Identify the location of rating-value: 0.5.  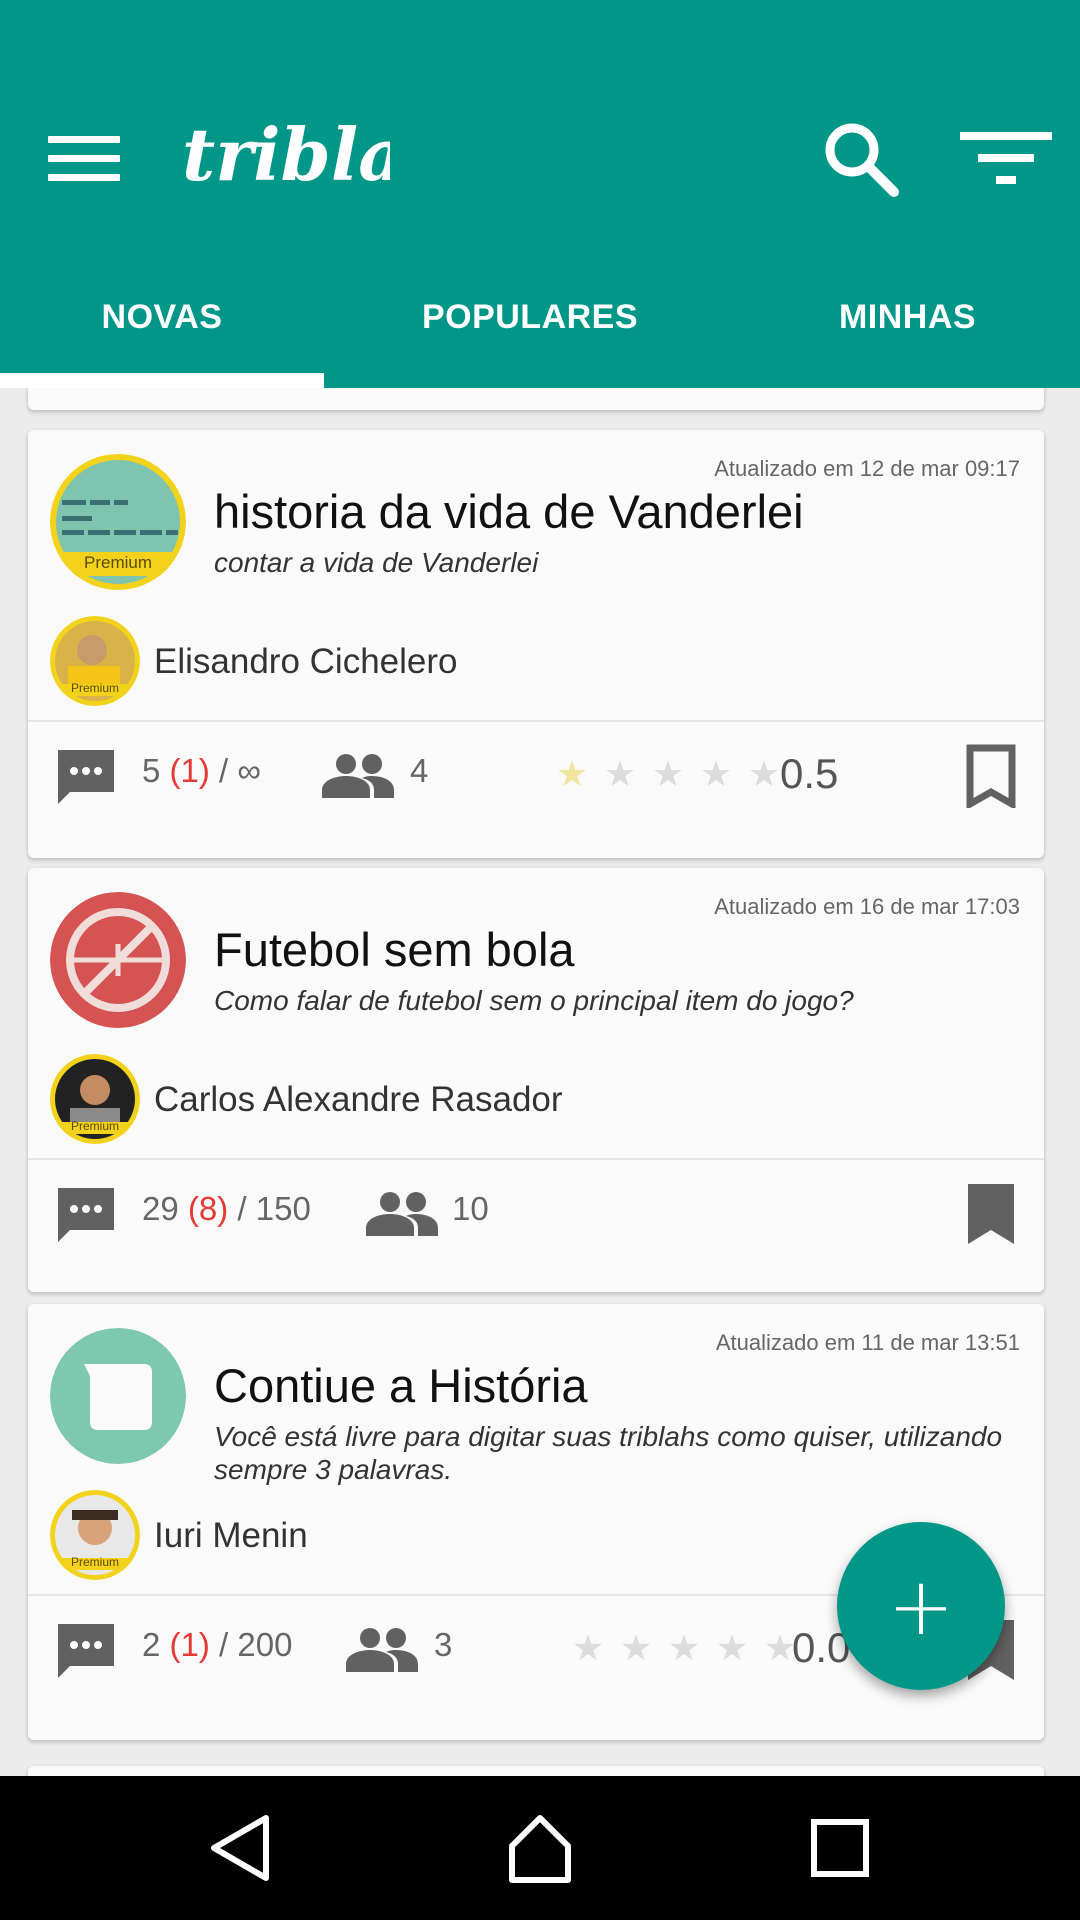
(809, 773).